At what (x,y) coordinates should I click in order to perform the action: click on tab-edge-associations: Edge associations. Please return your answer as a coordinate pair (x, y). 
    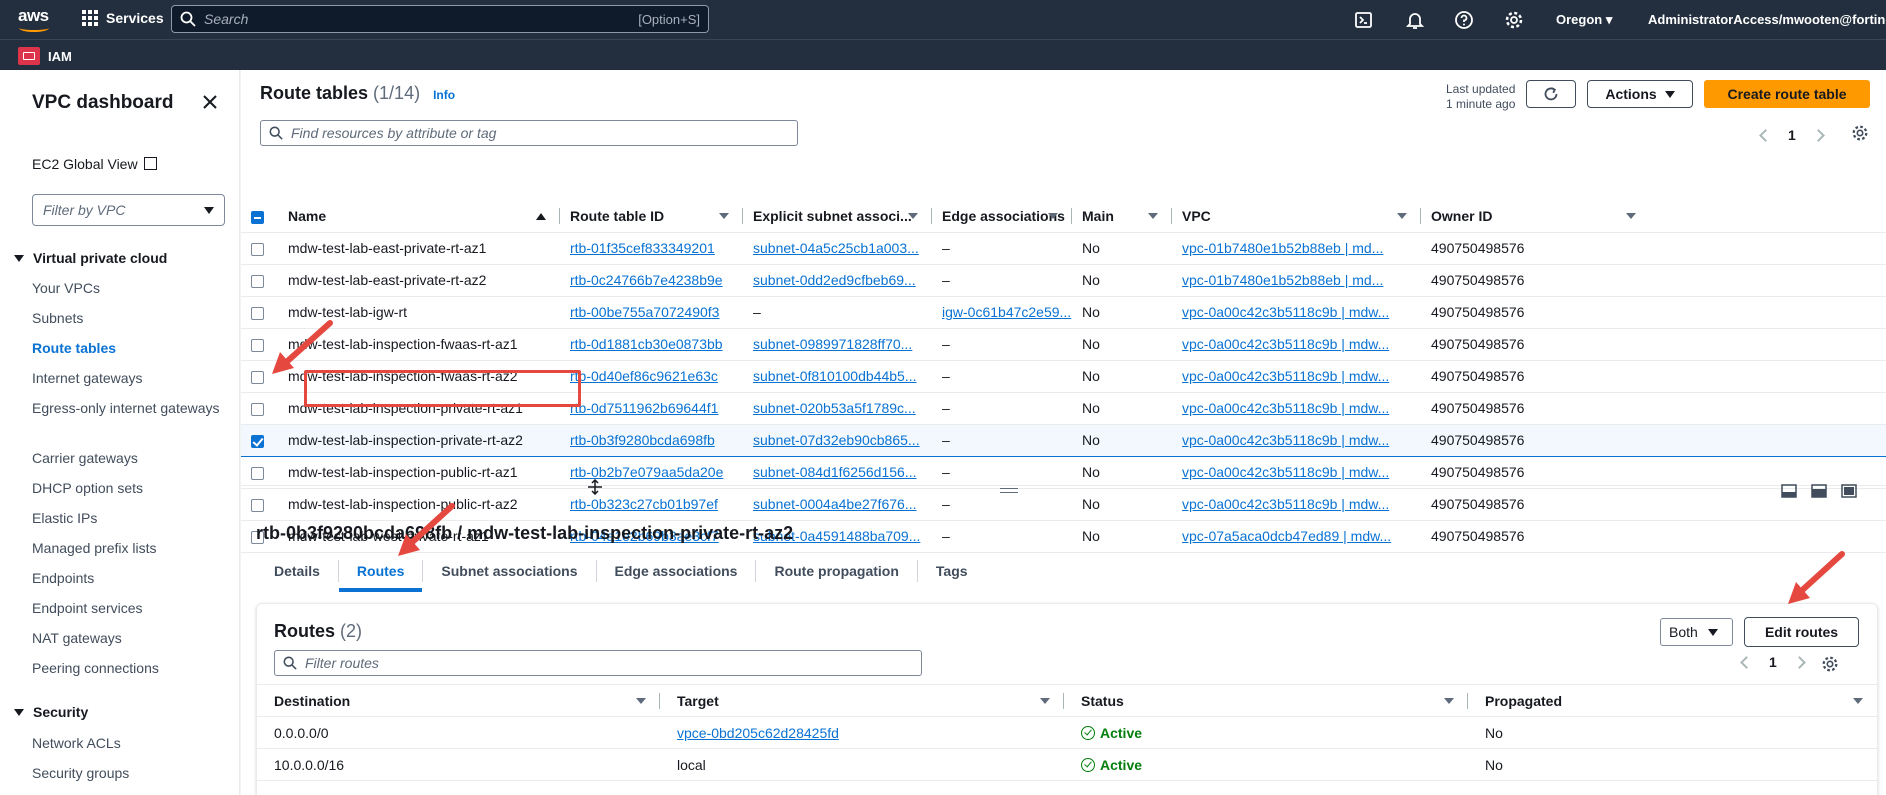
    Looking at the image, I should click on (677, 571).